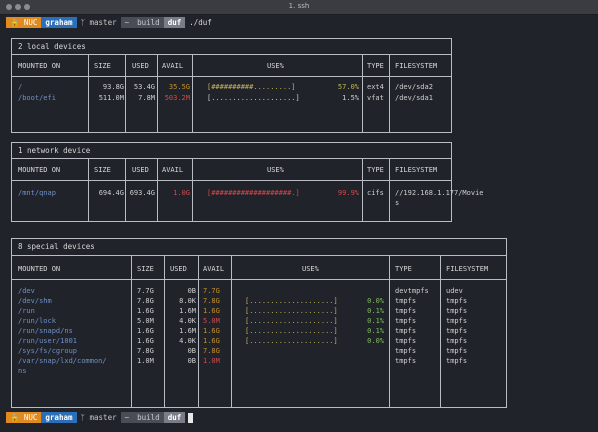 The image size is (598, 432). Describe the element at coordinates (454, 291) in the screenshot. I see `filesystem-cell: udev` at that location.